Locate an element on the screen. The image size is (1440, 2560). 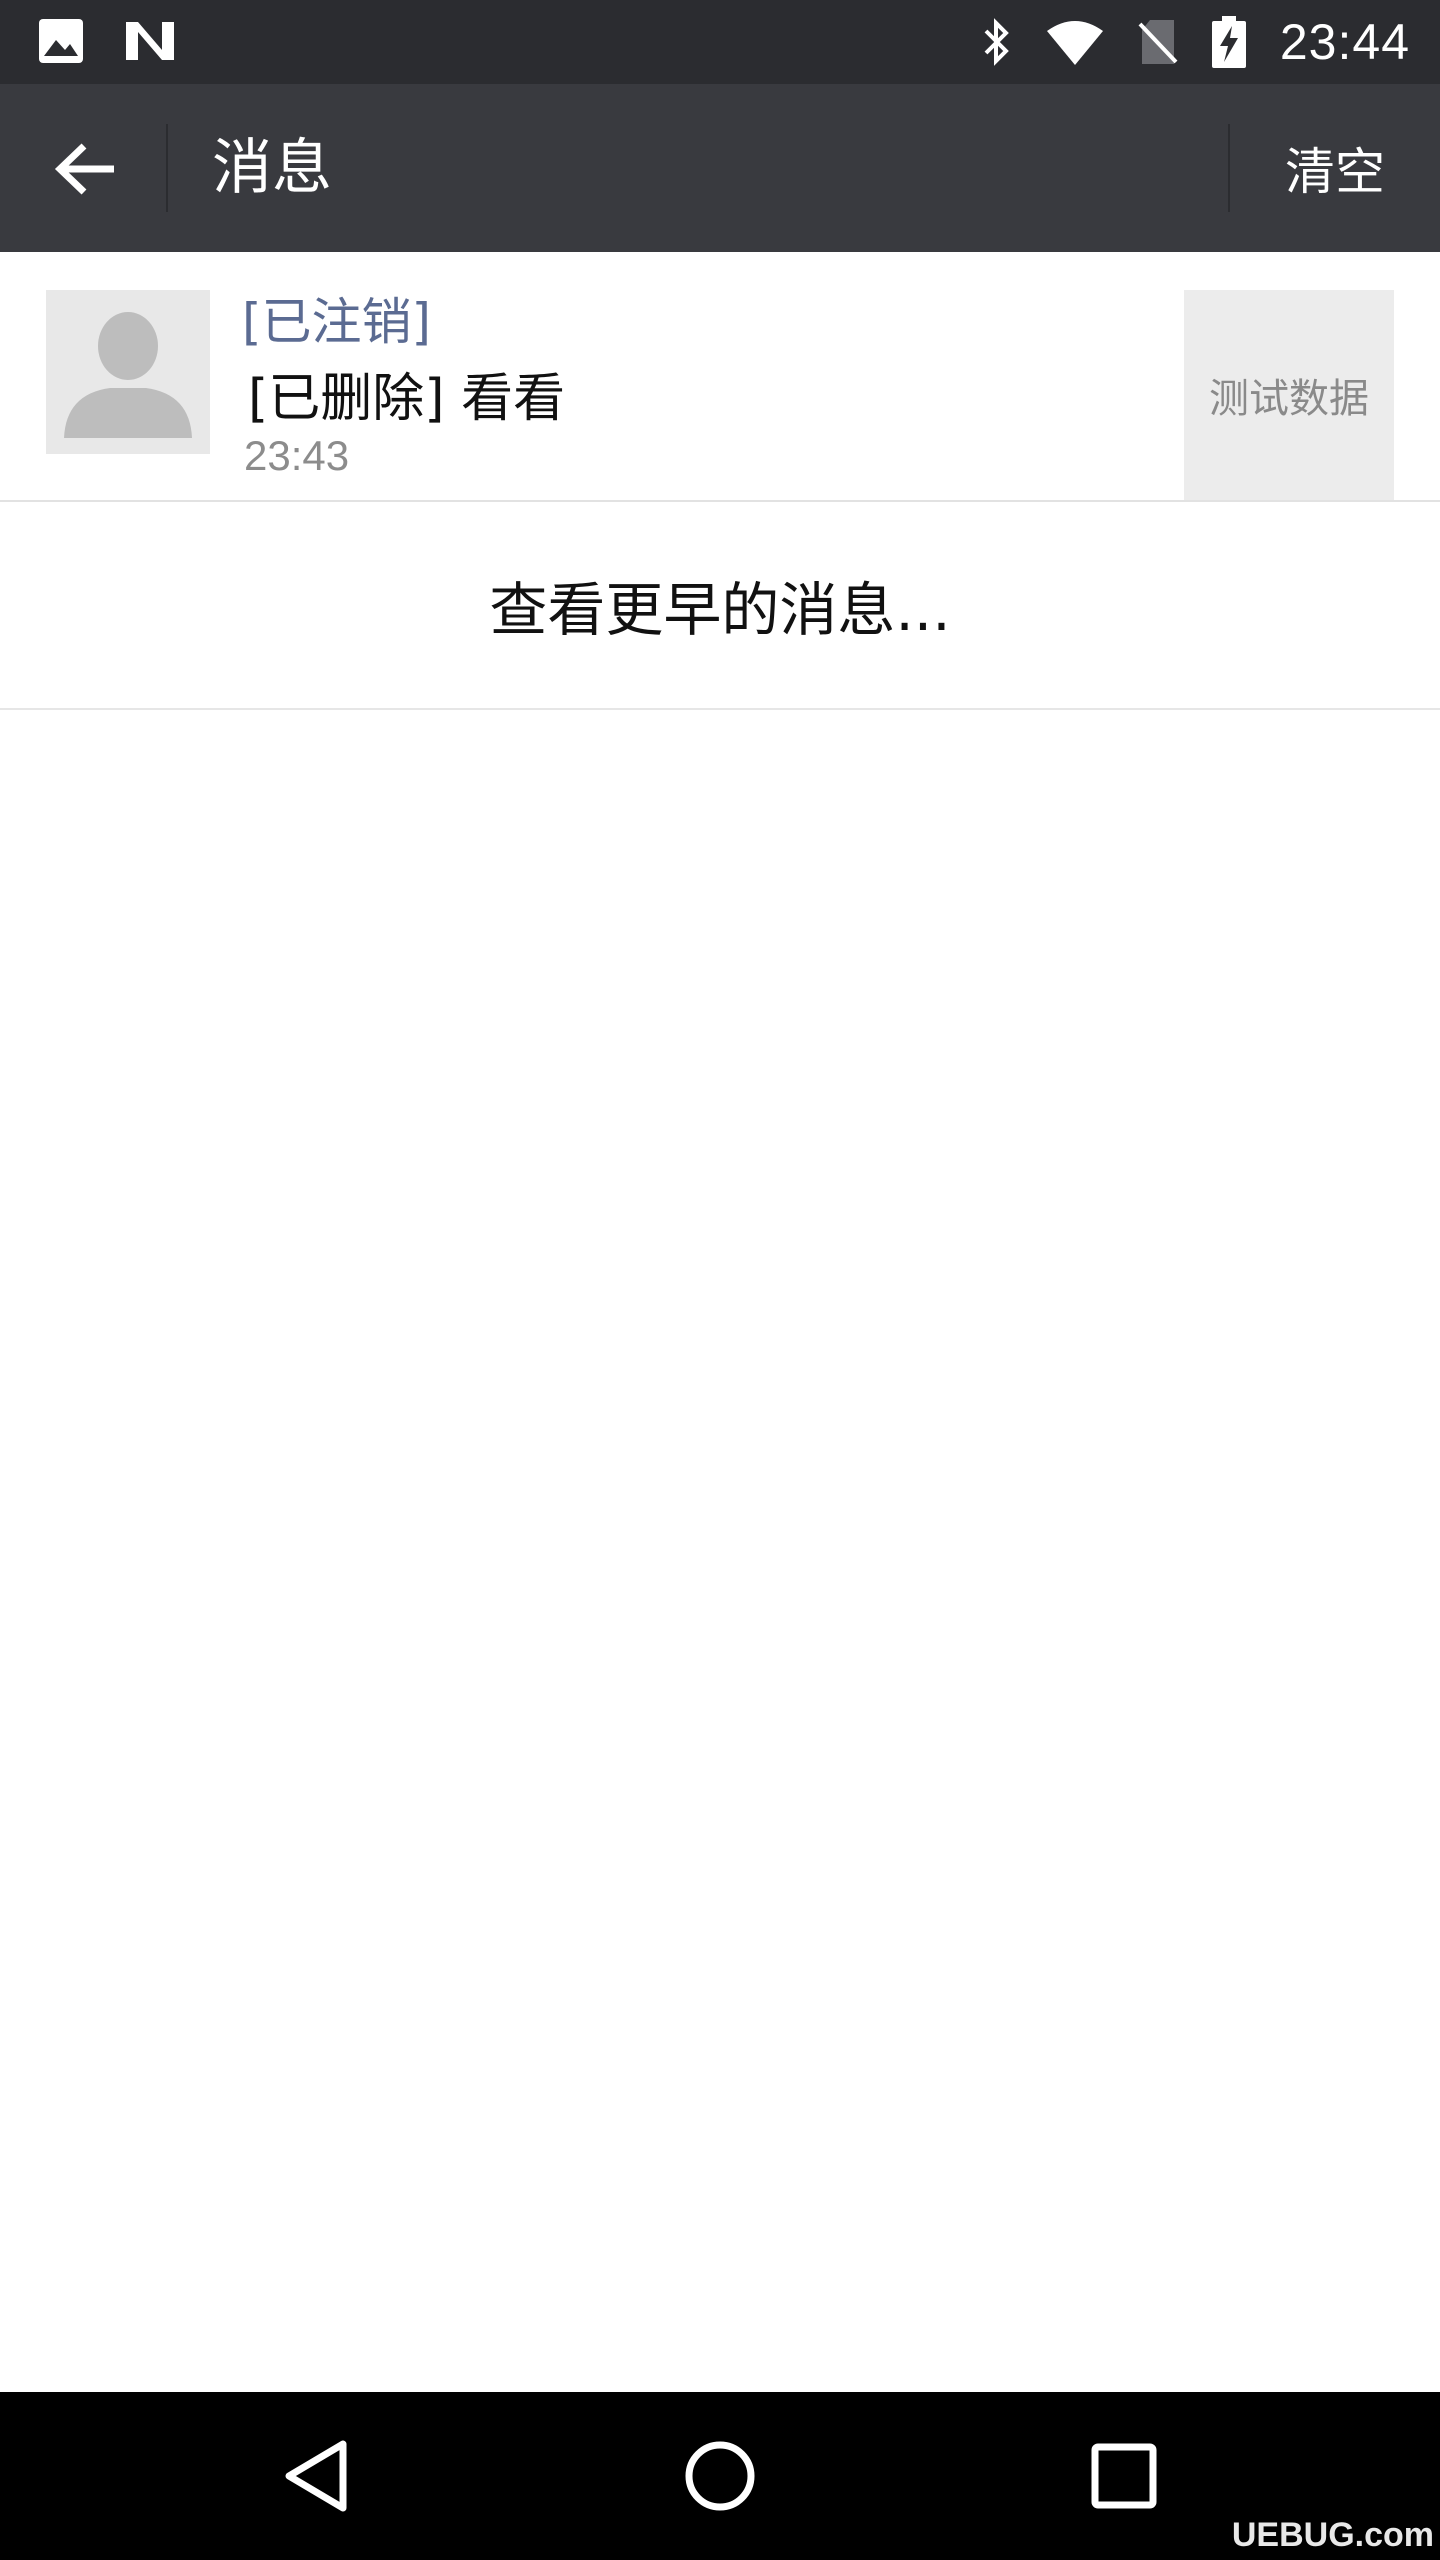
back-triangle-icon is located at coordinates (316, 2476).